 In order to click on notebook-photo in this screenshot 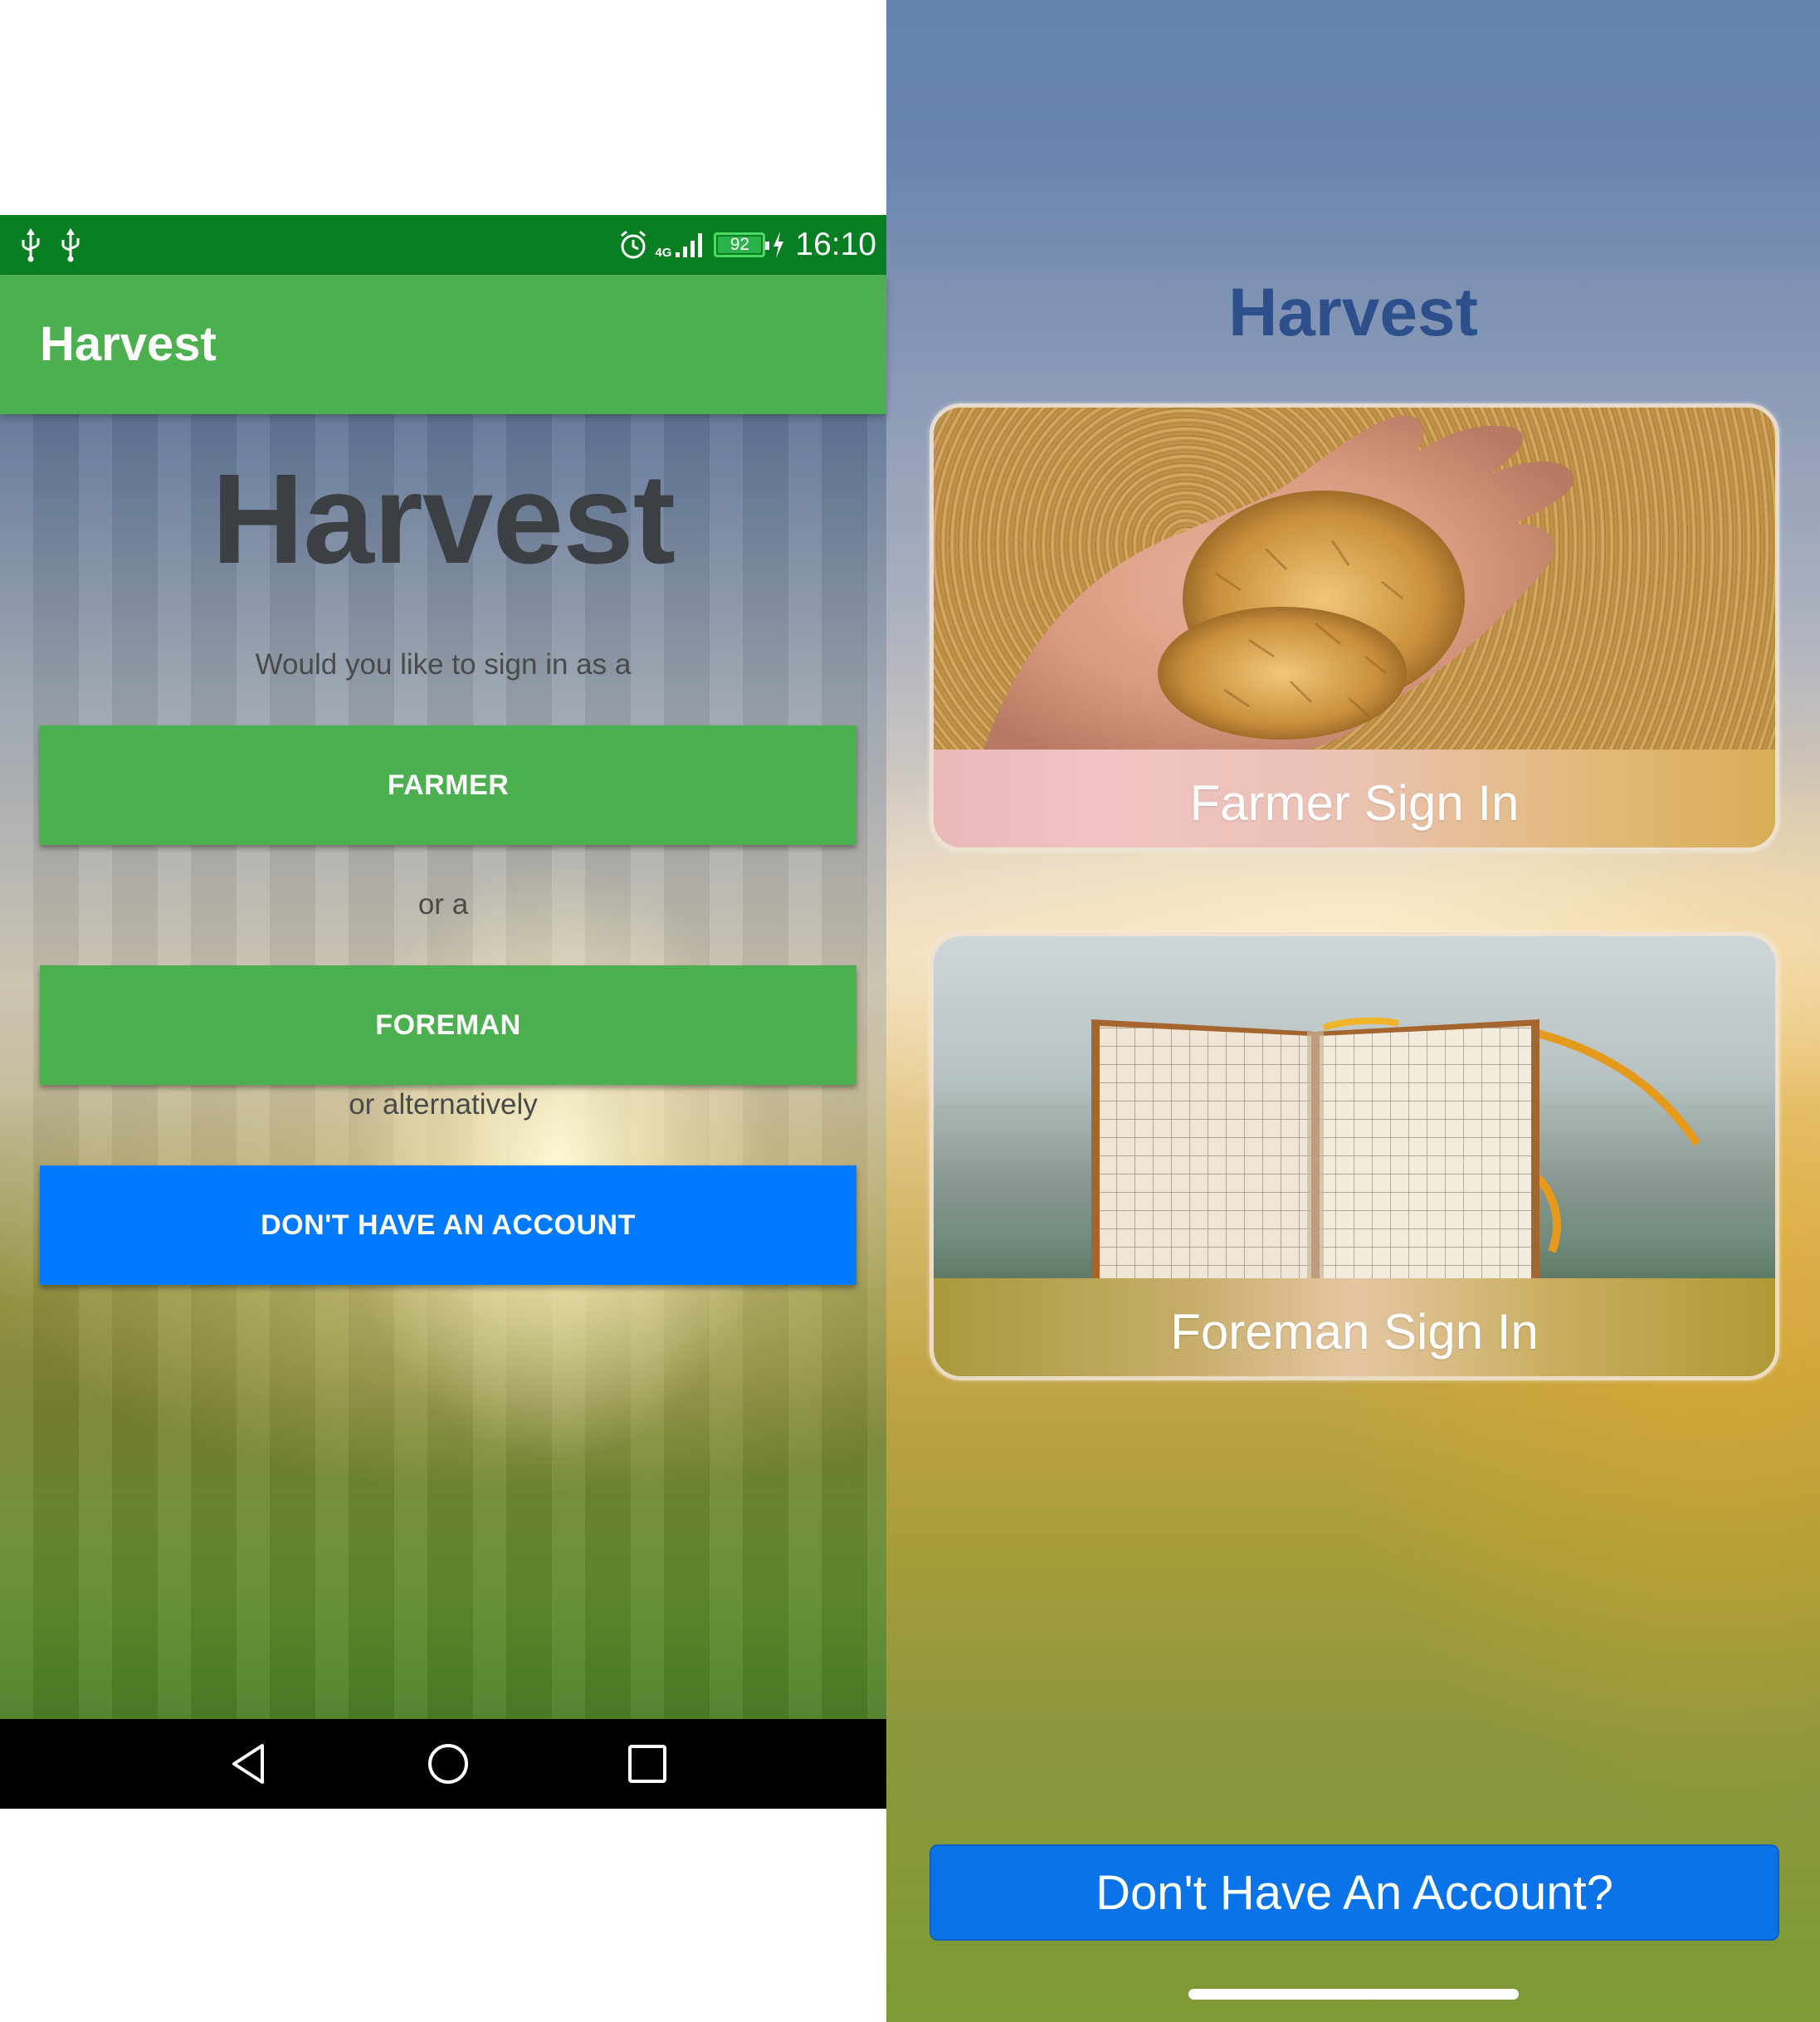, I will do `click(1354, 1107)`.